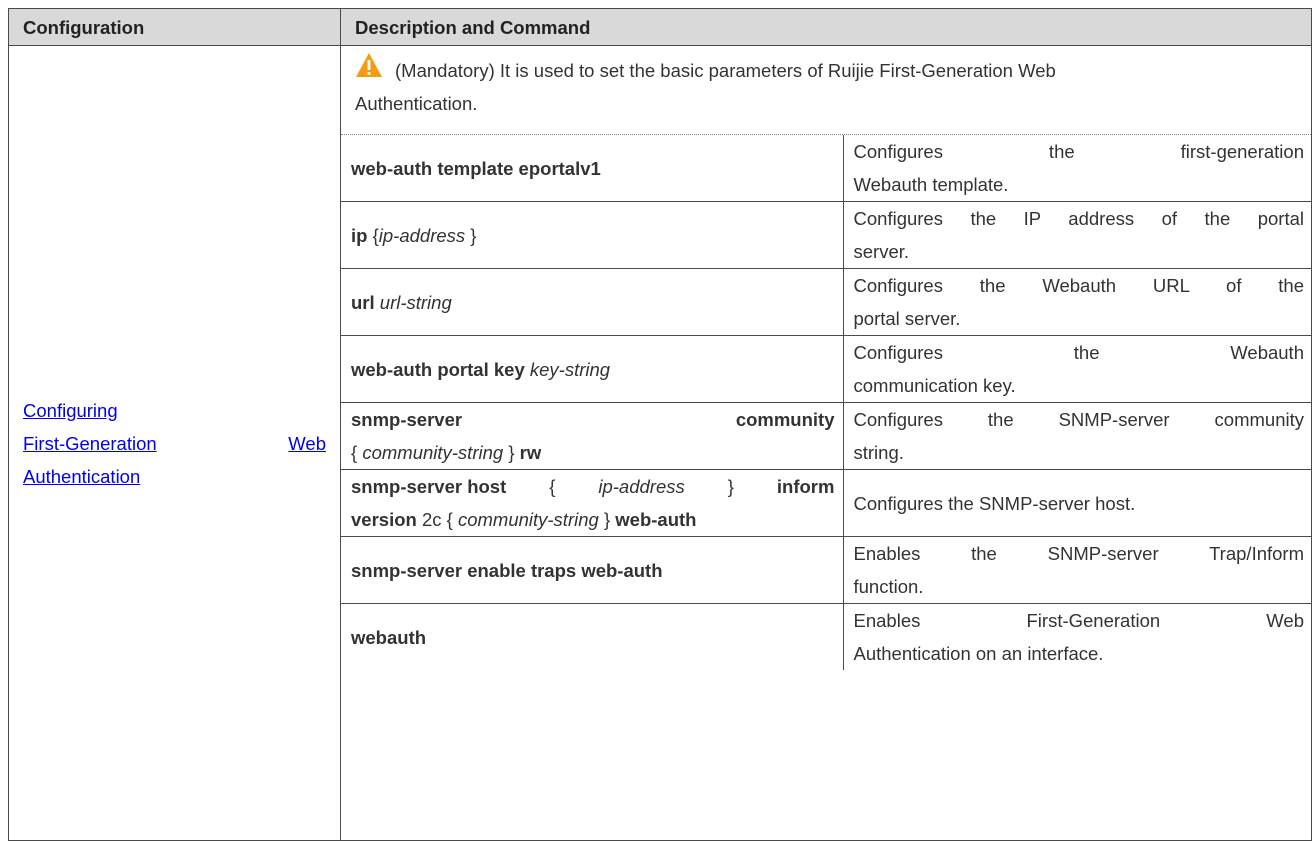 This screenshot has height=841, width=1312. I want to click on table-header-row: Configuration Description and Command, so click(660, 27).